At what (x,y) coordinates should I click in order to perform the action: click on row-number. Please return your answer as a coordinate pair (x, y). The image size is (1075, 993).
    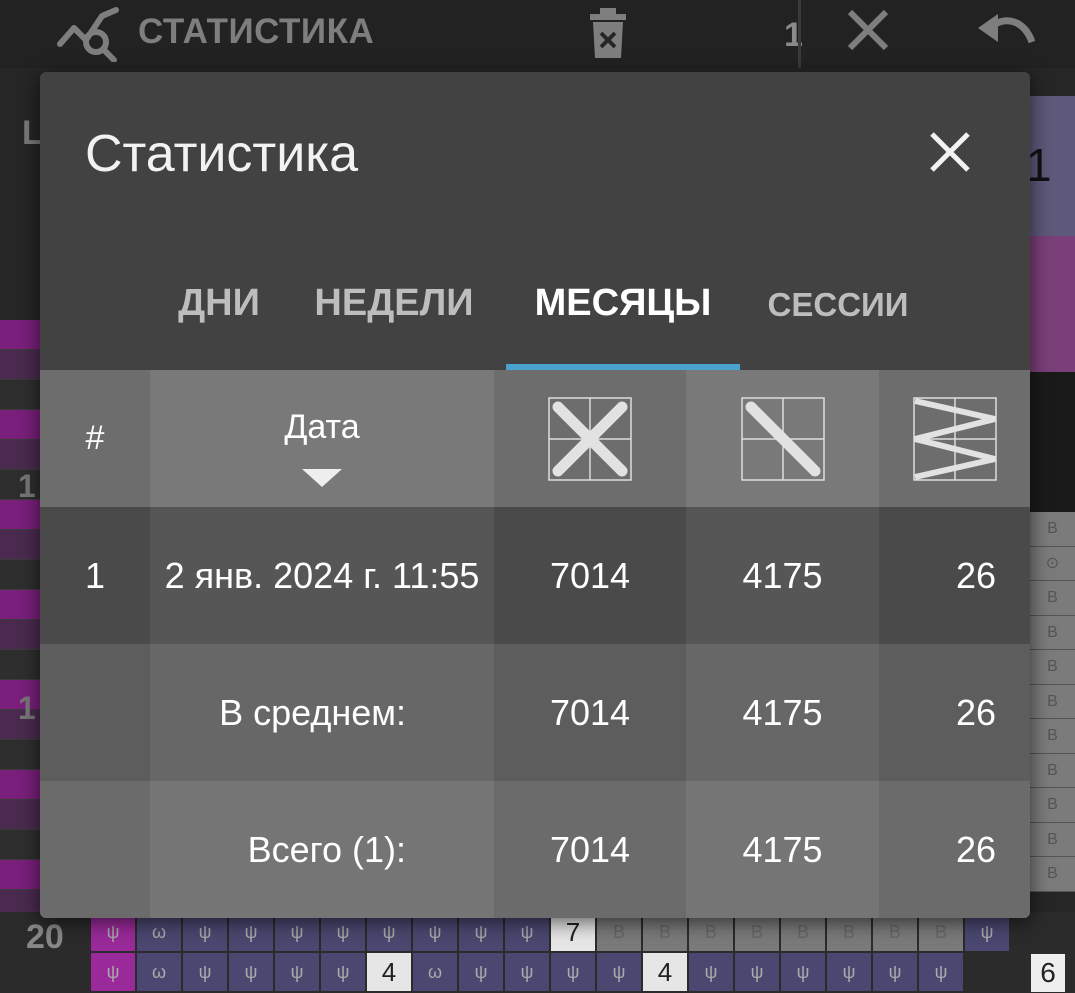
    Looking at the image, I should click on (95, 712).